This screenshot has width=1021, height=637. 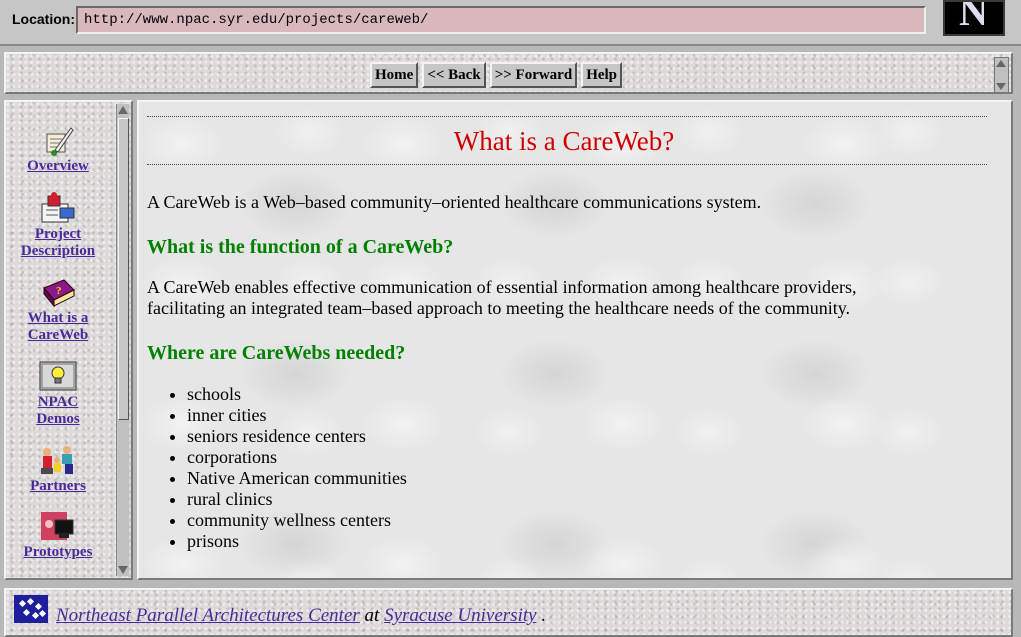 I want to click on needed-heading: Where are CareWebs needed?, so click(x=276, y=353).